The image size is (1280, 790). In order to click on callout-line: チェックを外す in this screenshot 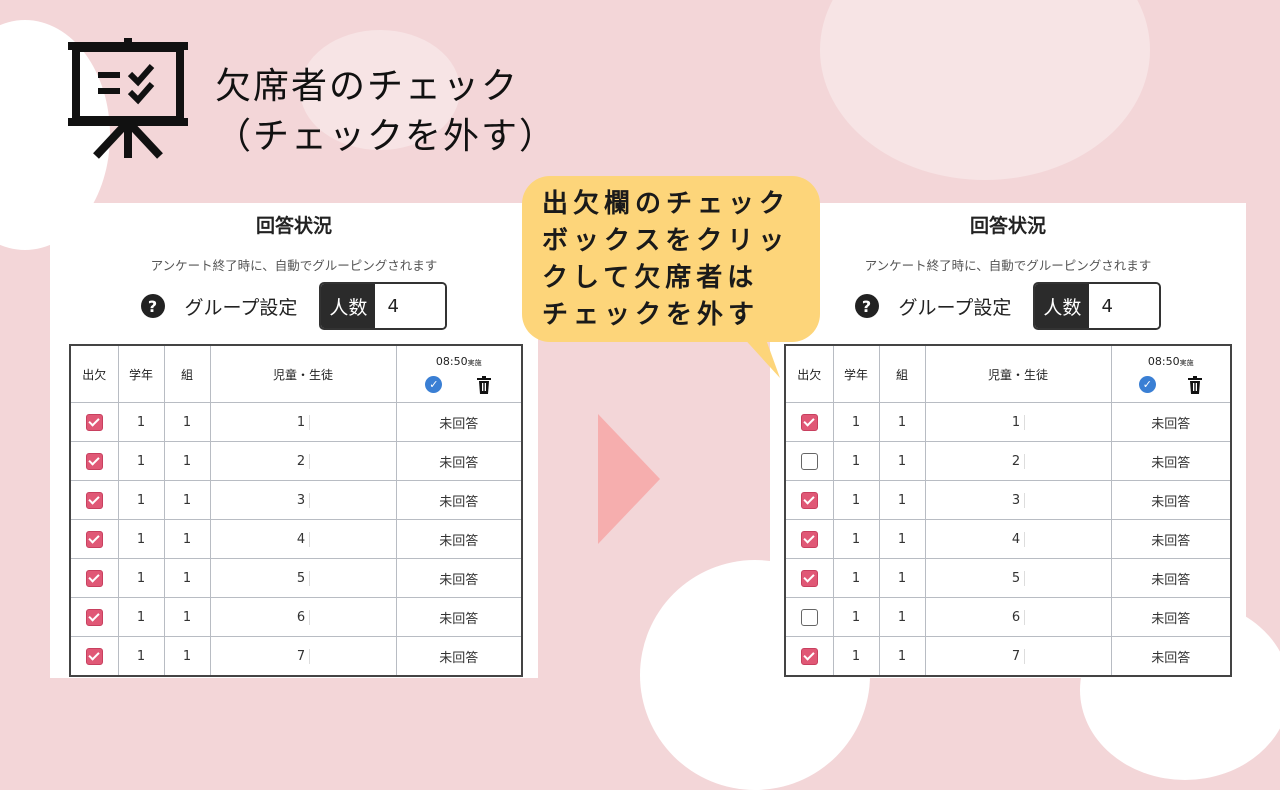, I will do `click(651, 315)`.